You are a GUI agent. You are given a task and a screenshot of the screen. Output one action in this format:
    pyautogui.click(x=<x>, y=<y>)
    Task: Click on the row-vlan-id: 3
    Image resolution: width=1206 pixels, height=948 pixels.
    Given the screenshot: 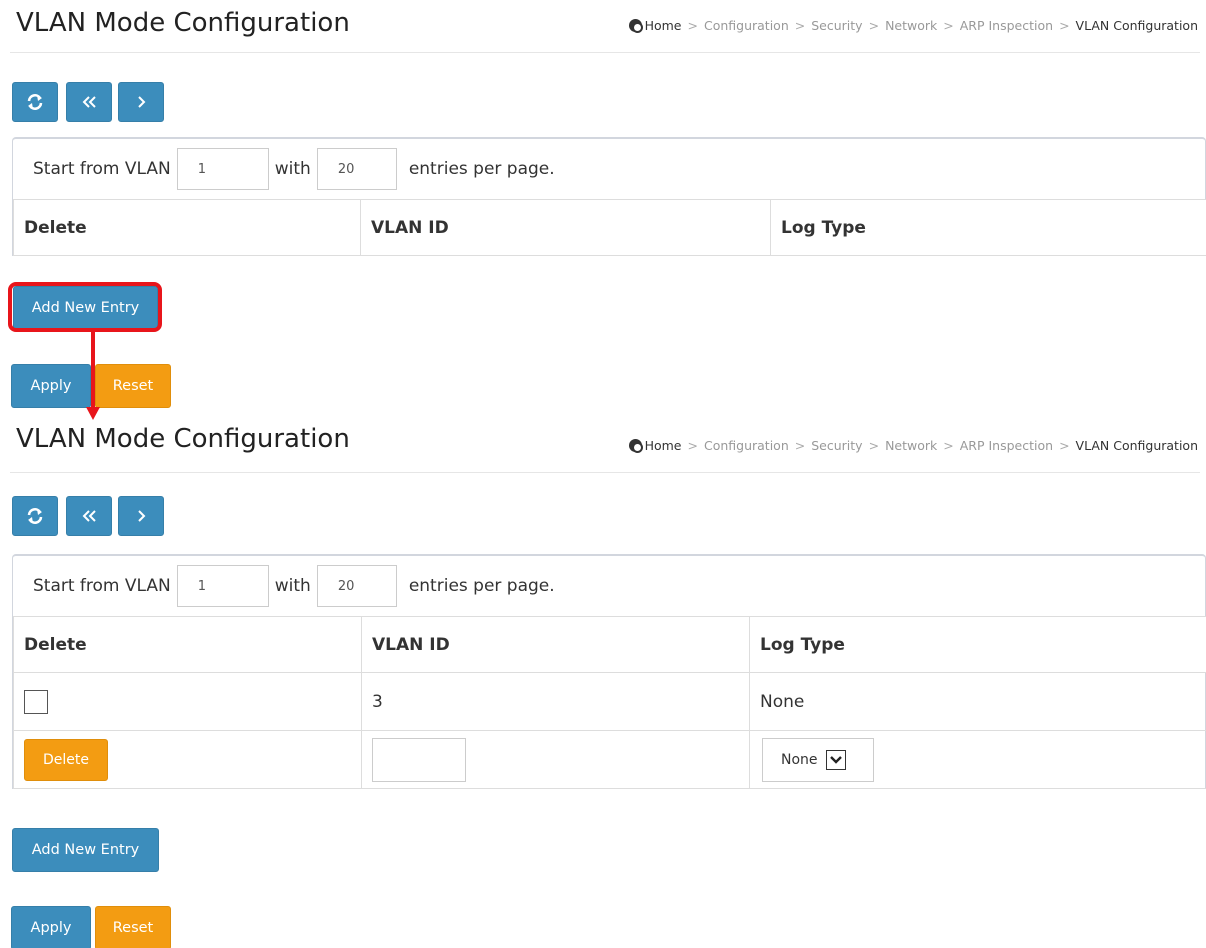 What is the action you would take?
    pyautogui.click(x=555, y=701)
    